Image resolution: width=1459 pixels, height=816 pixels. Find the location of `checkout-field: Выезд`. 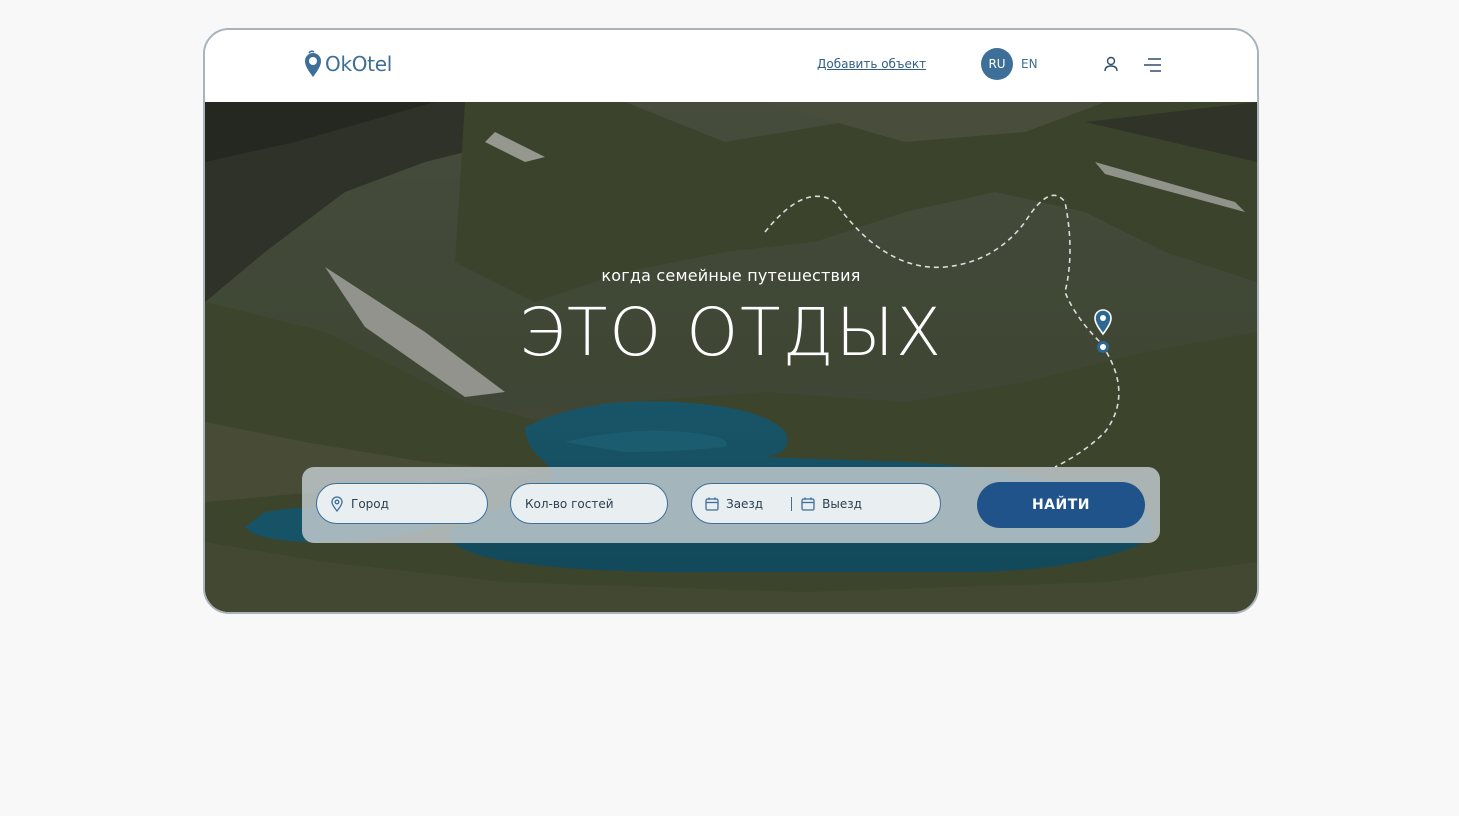

checkout-field: Выезд is located at coordinates (831, 504).